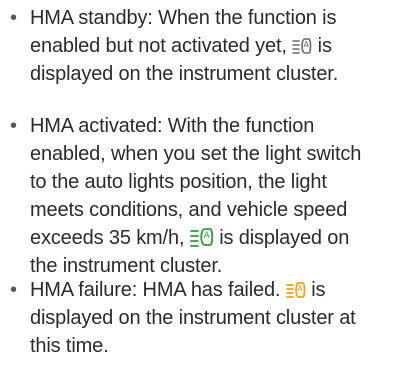  What do you see at coordinates (172, 126) in the screenshot?
I see `text-line: HMA activated: With the function` at bounding box center [172, 126].